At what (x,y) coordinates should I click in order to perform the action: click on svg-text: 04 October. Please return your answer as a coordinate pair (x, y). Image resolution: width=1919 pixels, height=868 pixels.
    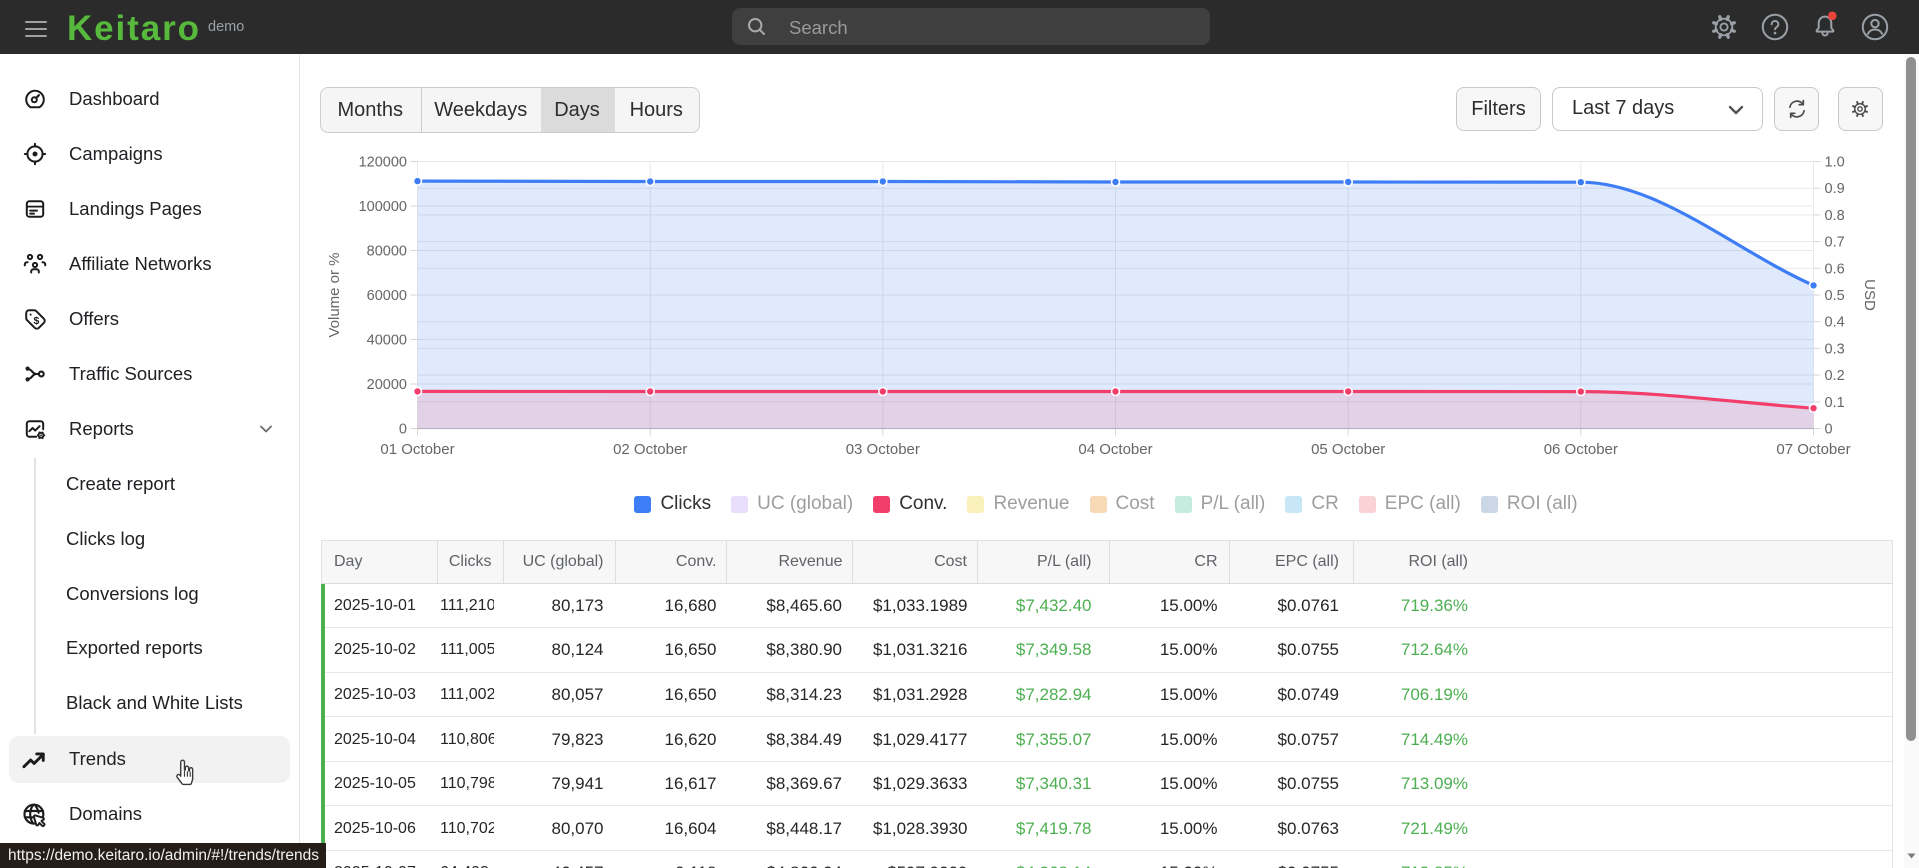
    Looking at the image, I should click on (1115, 449).